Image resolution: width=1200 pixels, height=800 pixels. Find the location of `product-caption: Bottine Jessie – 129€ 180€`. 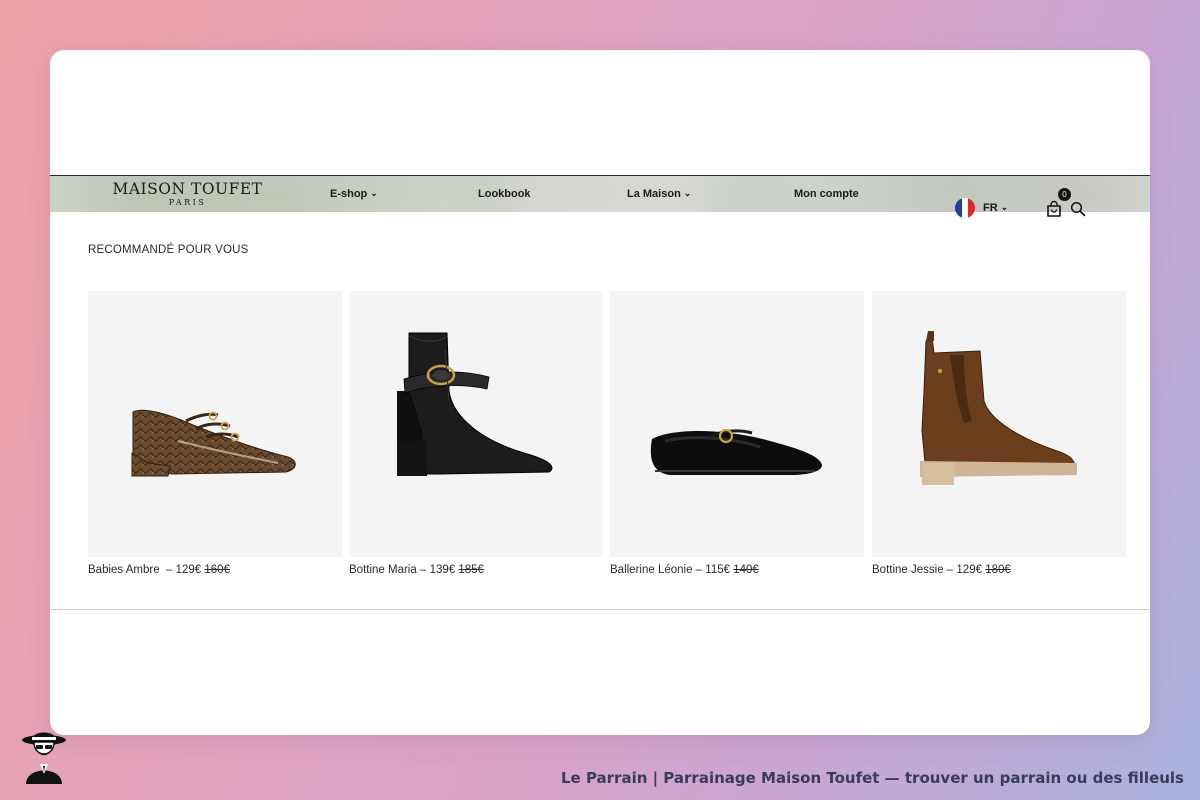

product-caption: Bottine Jessie – 129€ 180€ is located at coordinates (999, 570).